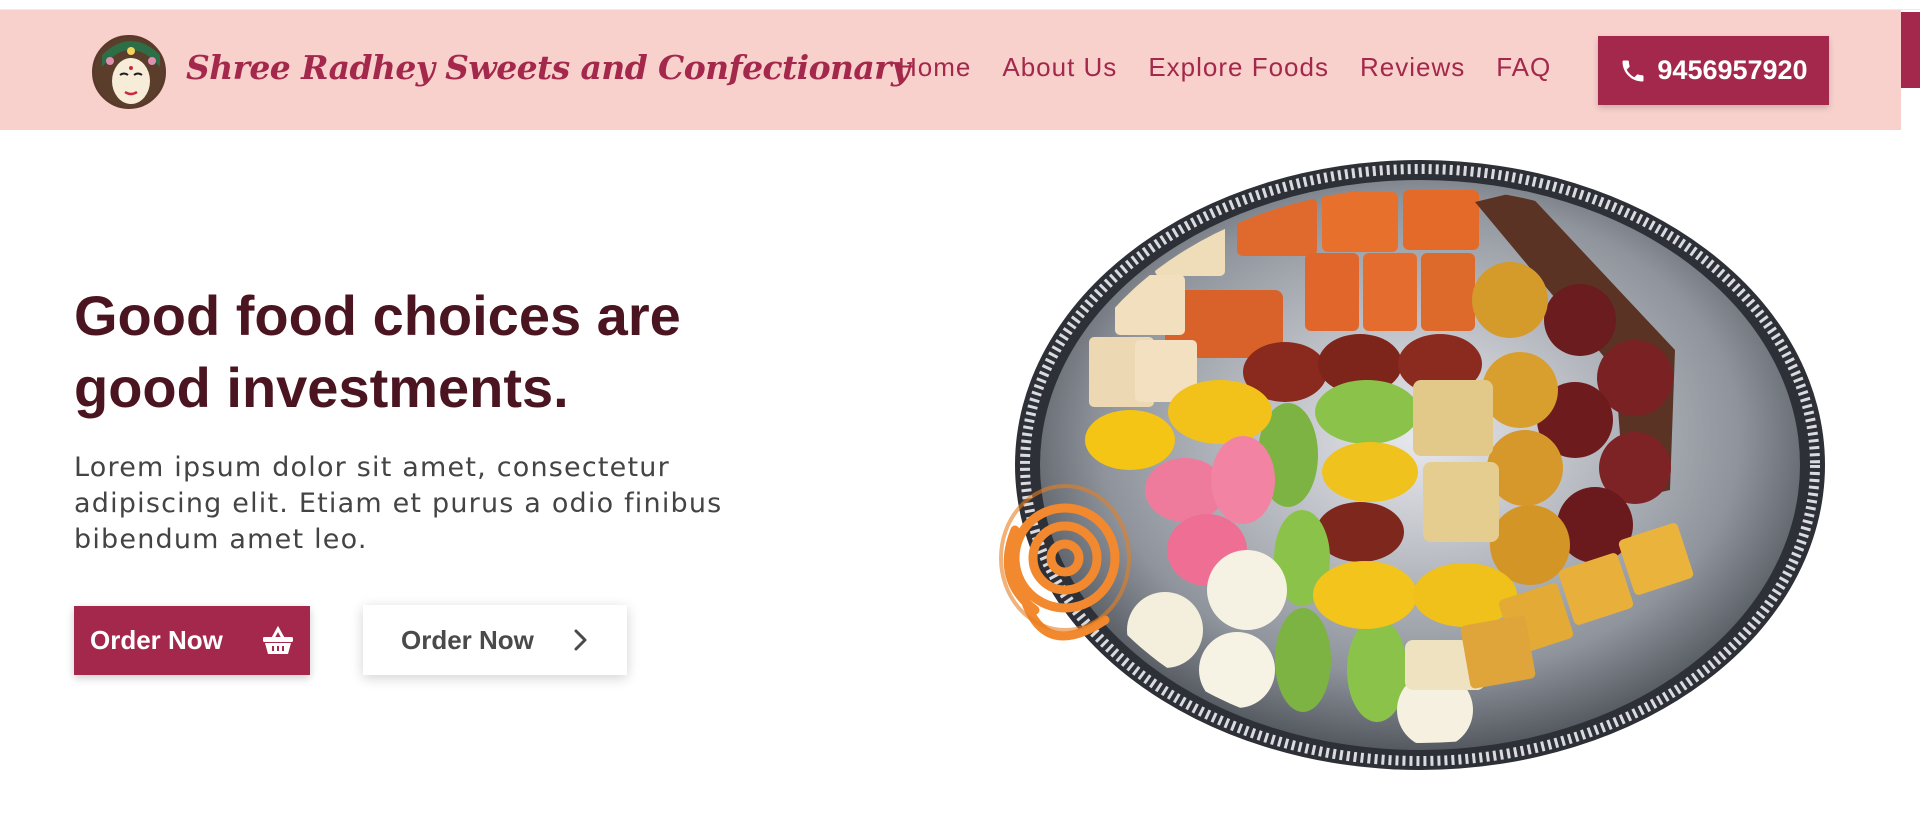 This screenshot has height=839, width=1920. I want to click on nav-link-reviews: Reviews, so click(1412, 67).